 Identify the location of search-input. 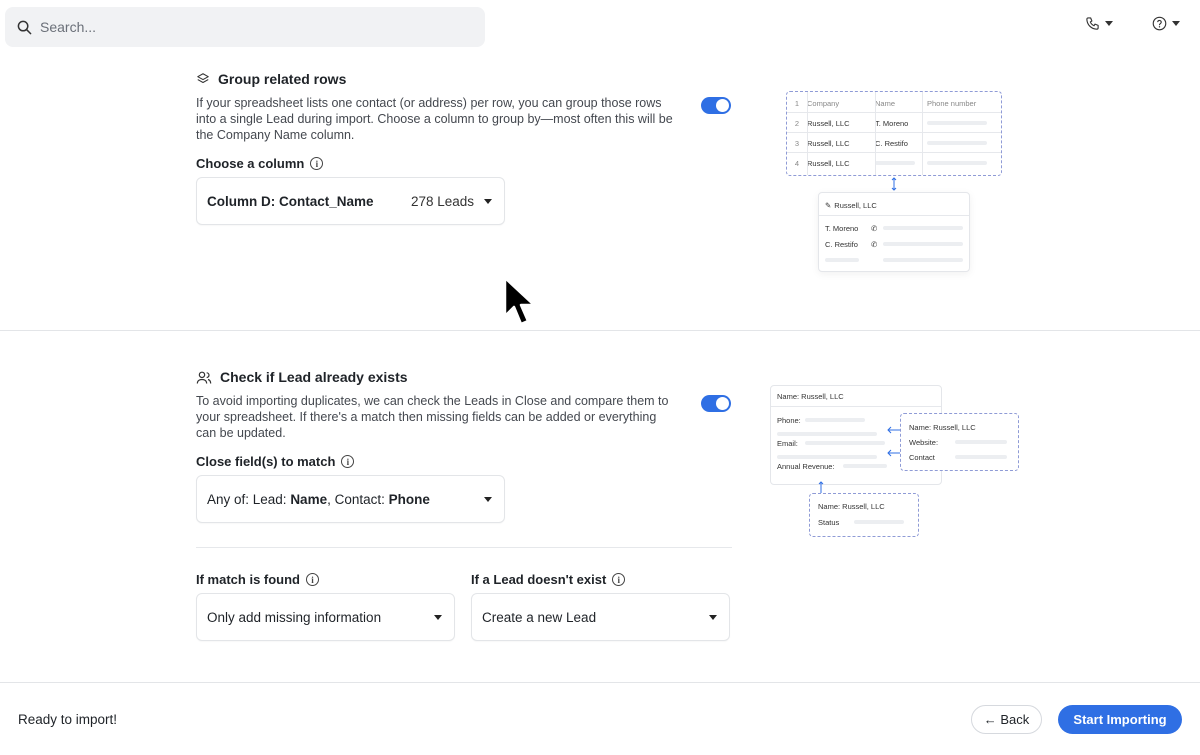
(250, 27).